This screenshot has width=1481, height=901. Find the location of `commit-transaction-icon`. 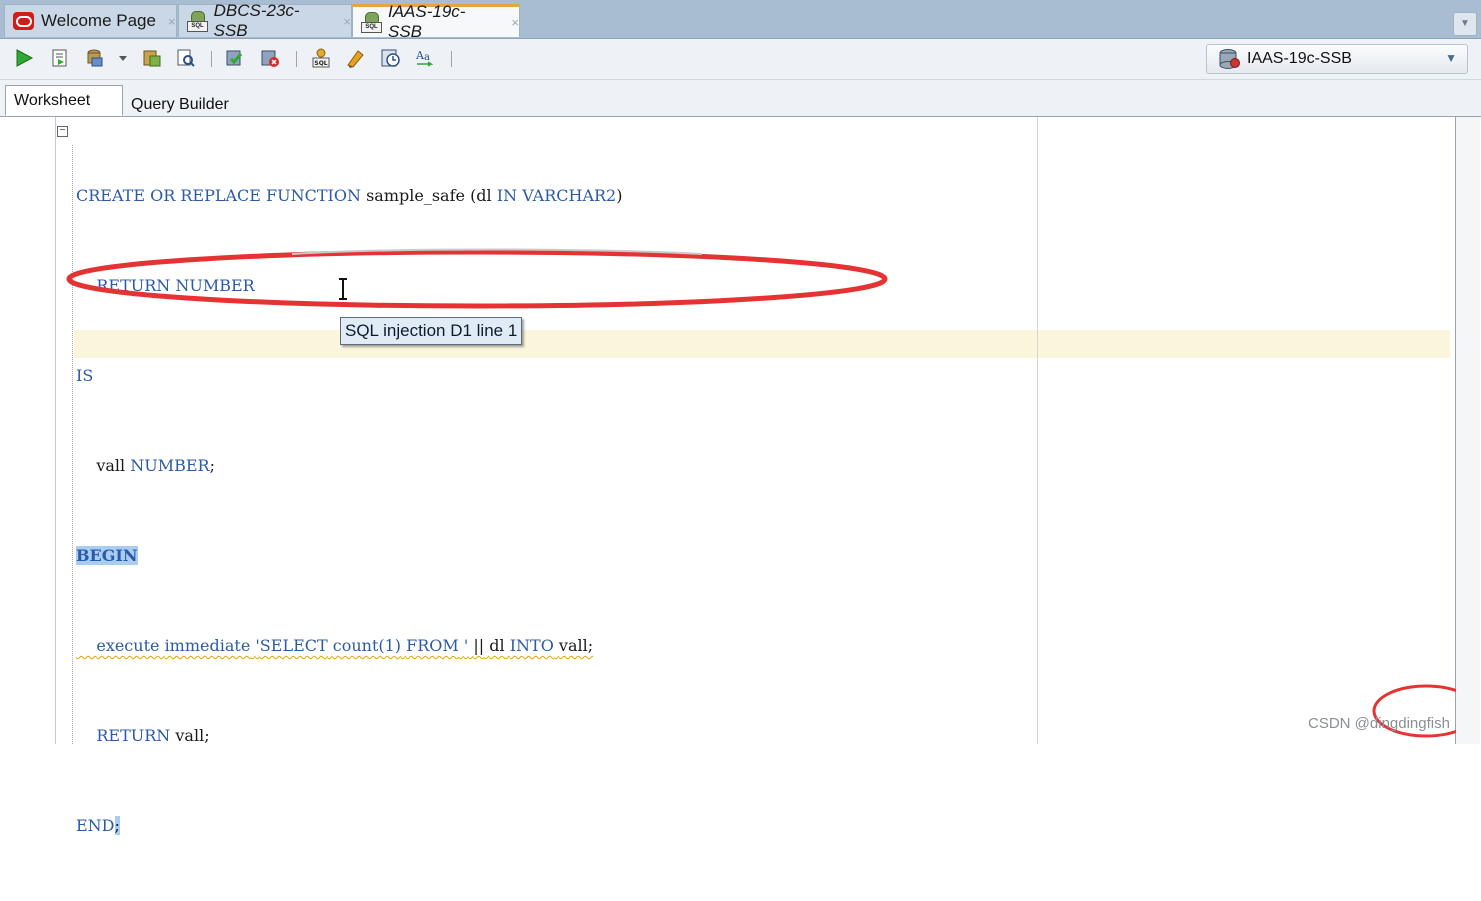

commit-transaction-icon is located at coordinates (235, 58).